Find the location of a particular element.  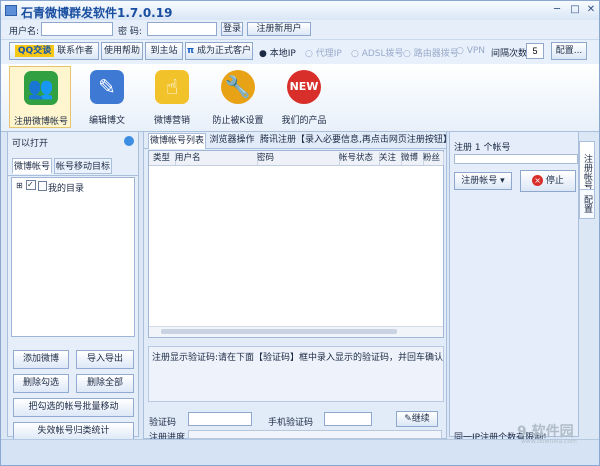

stop-button: × 停止 is located at coordinates (548, 181).